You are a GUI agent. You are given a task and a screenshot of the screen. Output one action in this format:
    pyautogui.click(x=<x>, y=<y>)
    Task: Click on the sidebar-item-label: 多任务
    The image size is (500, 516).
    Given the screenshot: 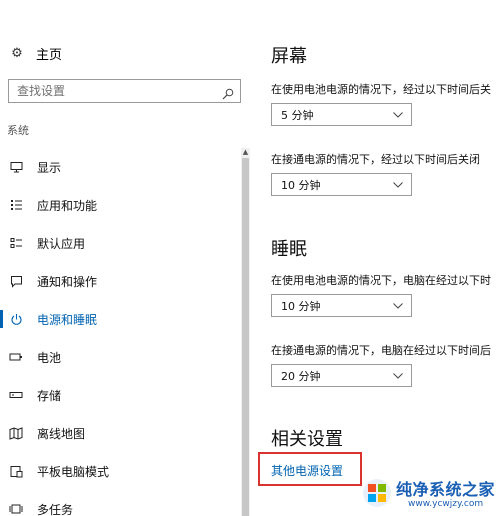 What is the action you would take?
    pyautogui.click(x=55, y=509)
    